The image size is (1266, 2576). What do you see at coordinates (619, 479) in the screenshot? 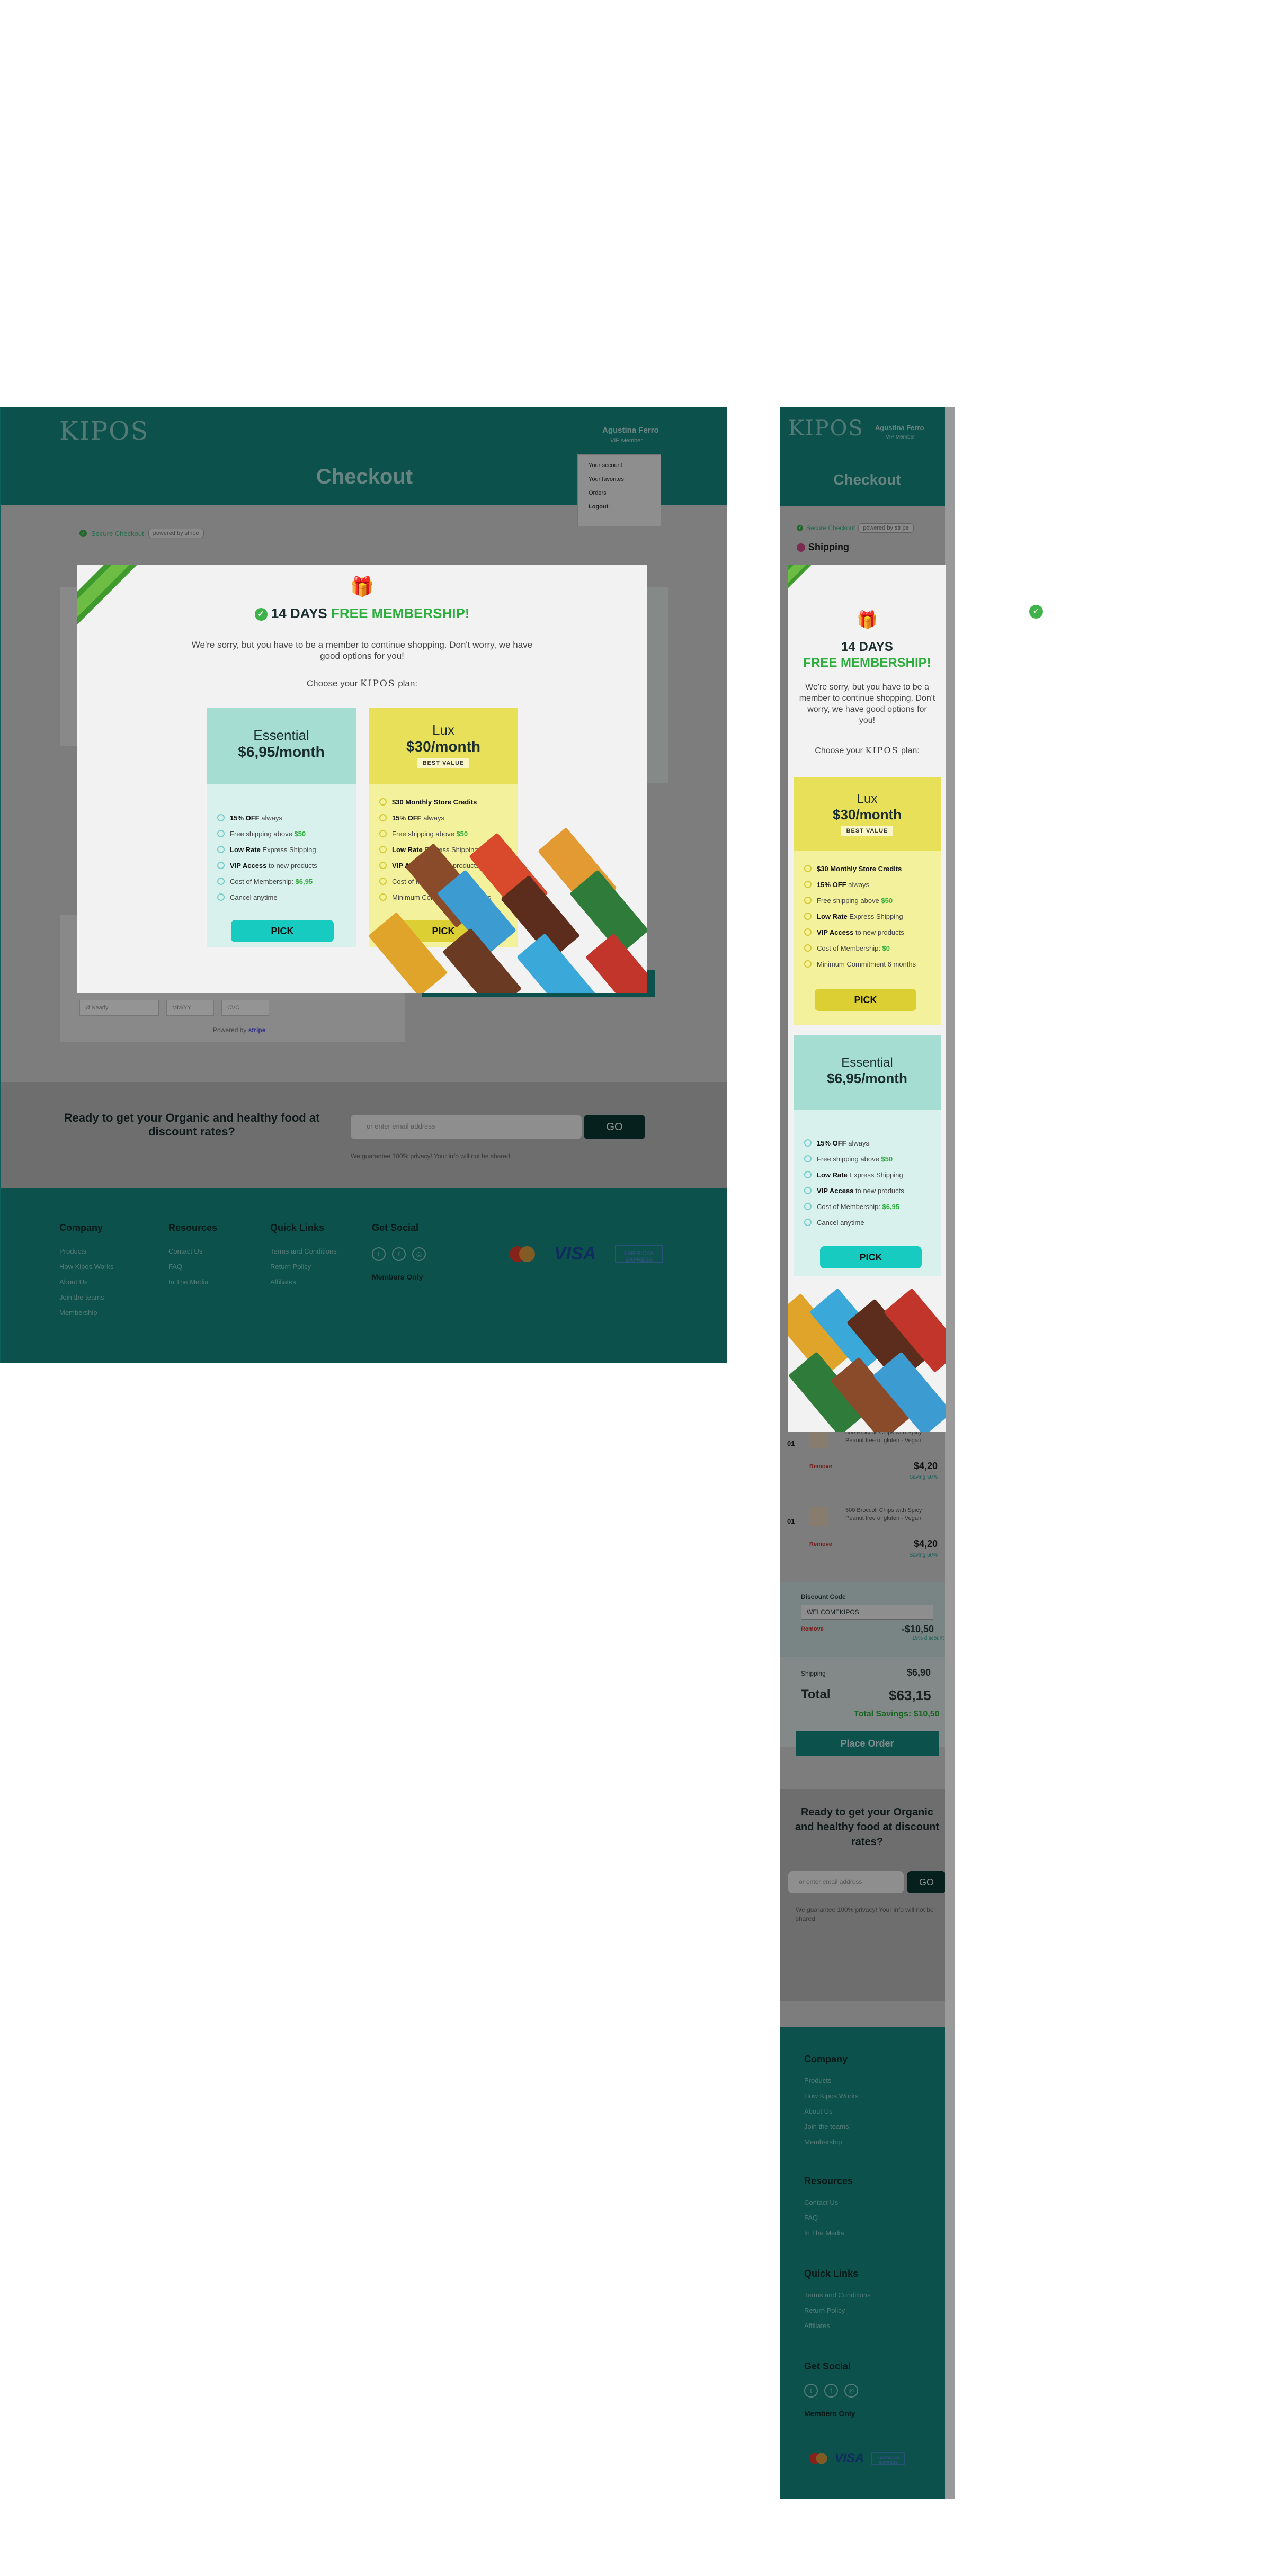
I see `menu-item-favorites: Your favorites` at bounding box center [619, 479].